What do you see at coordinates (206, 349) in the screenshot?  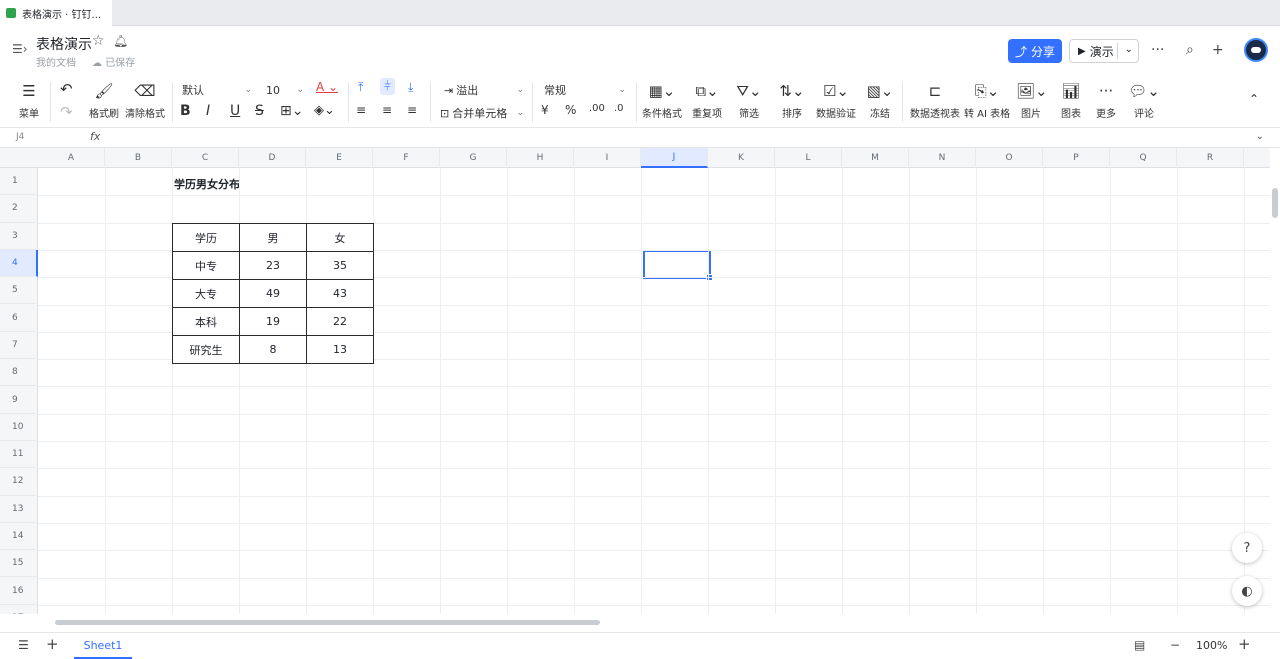 I see `table-cell: 研究生` at bounding box center [206, 349].